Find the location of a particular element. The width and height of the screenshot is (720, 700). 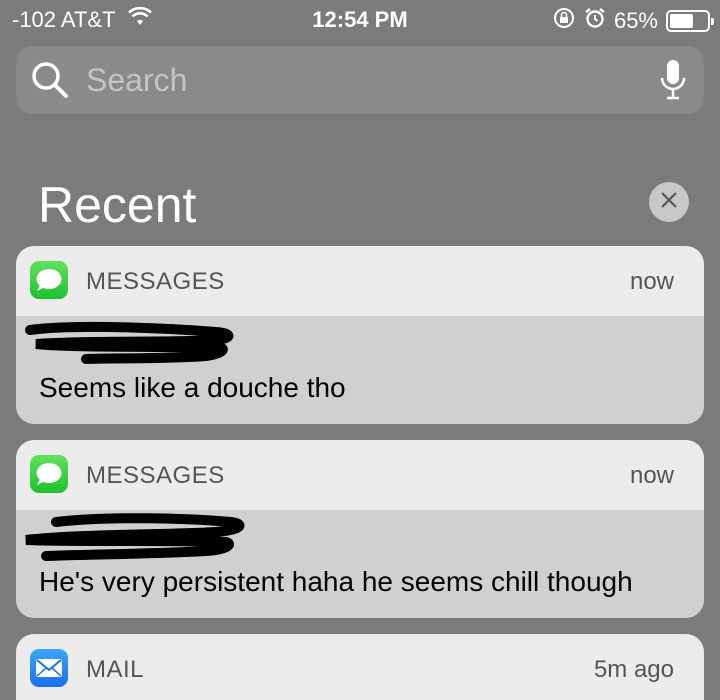

notification-time: 5m ago is located at coordinates (633, 669).